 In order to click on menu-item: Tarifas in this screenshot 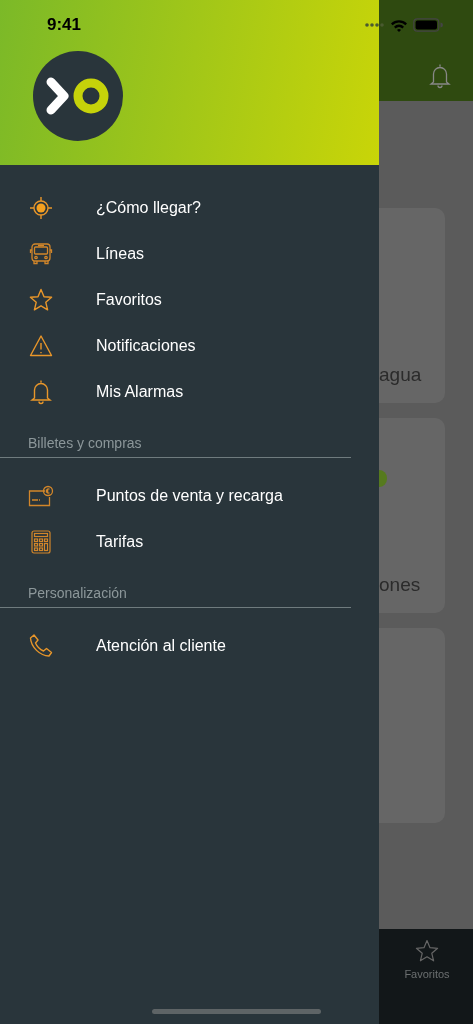, I will do `click(189, 542)`.